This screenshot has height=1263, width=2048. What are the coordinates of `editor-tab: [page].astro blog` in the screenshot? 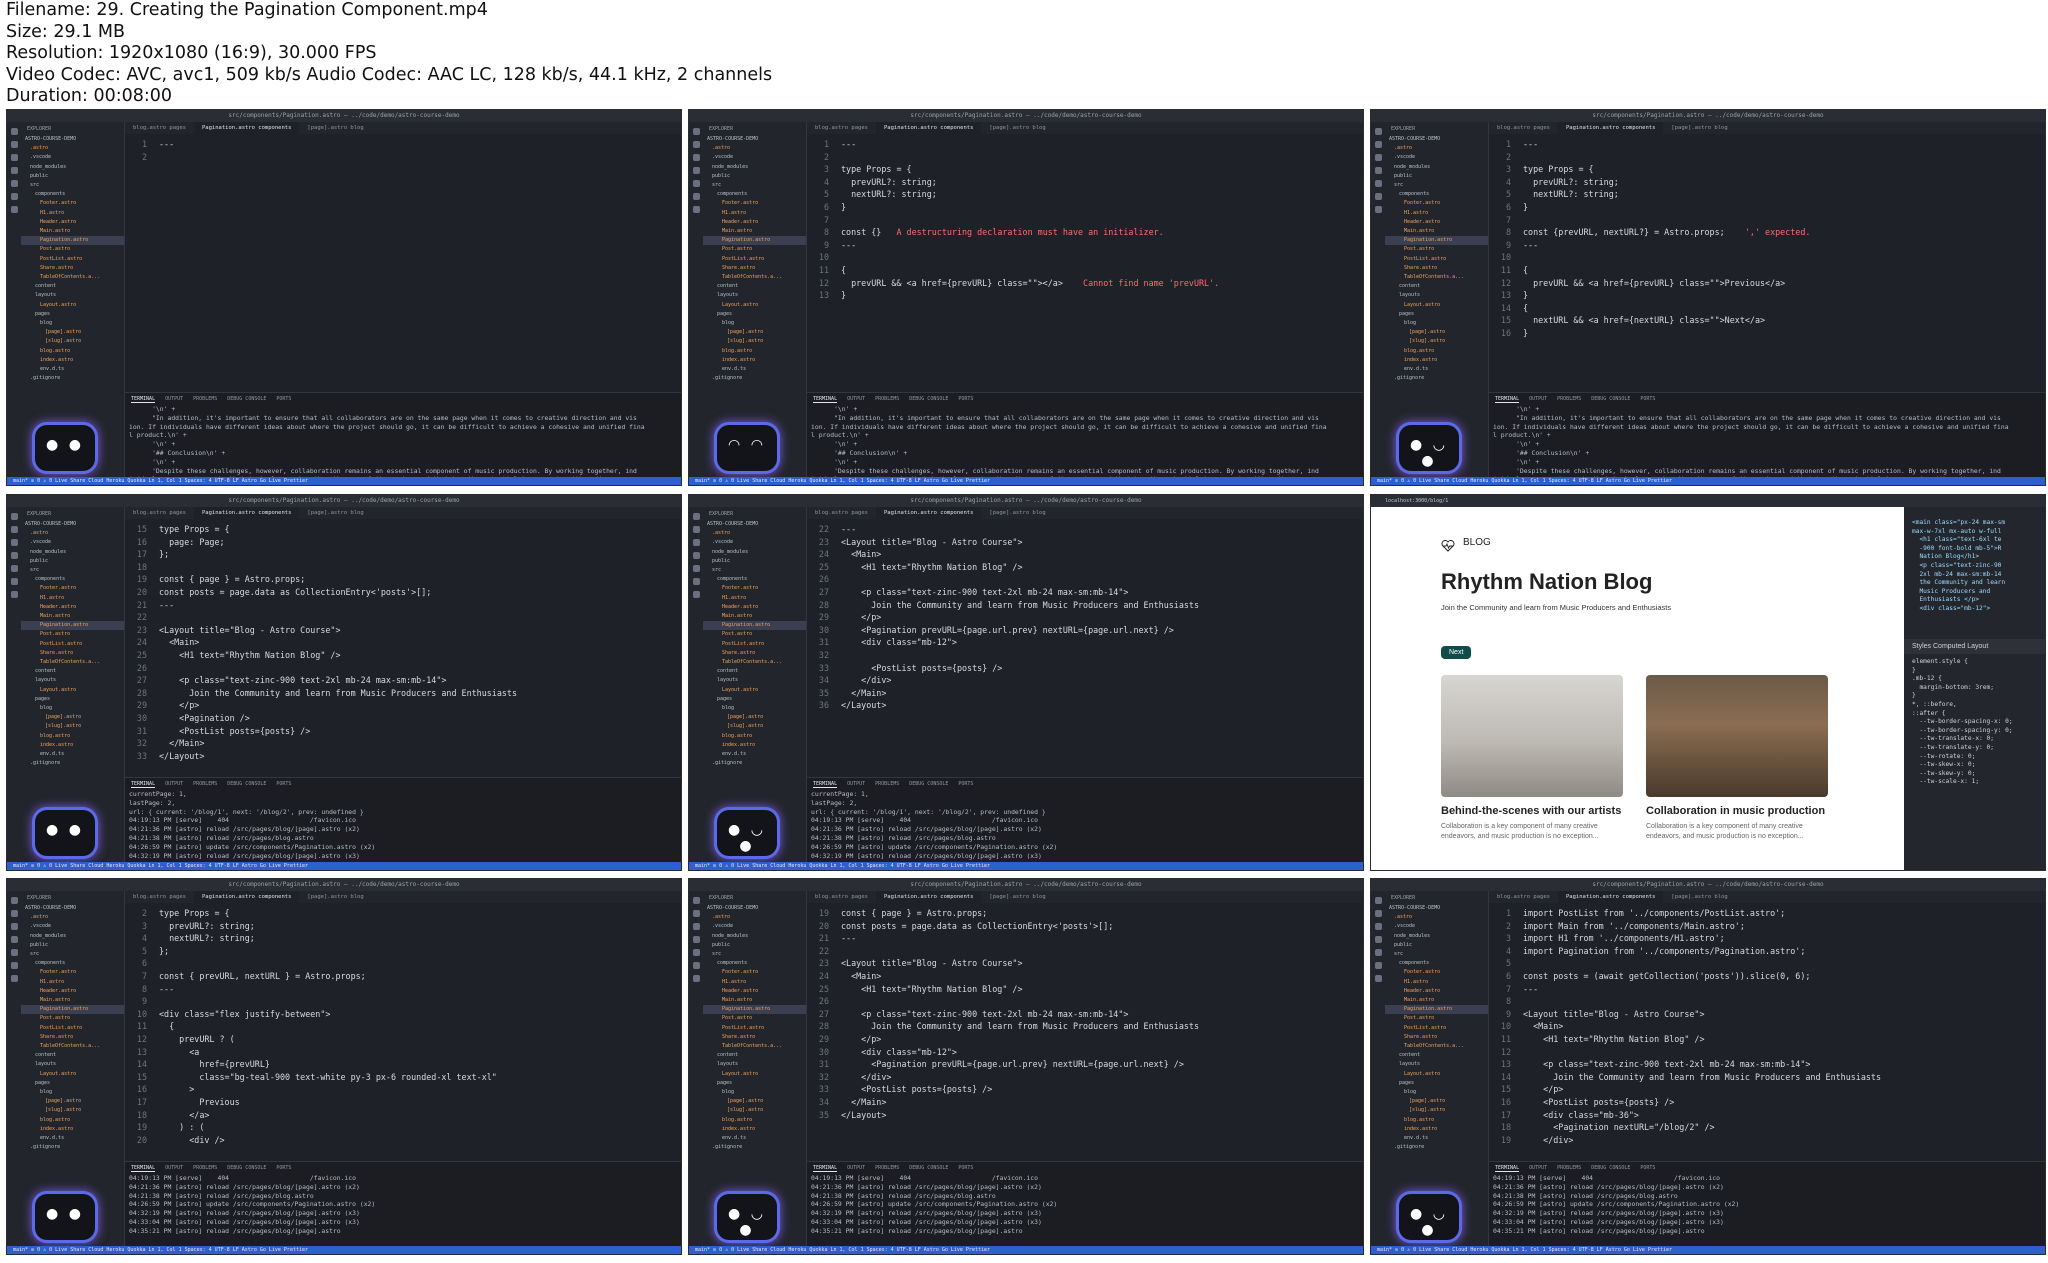 It's located at (1699, 128).